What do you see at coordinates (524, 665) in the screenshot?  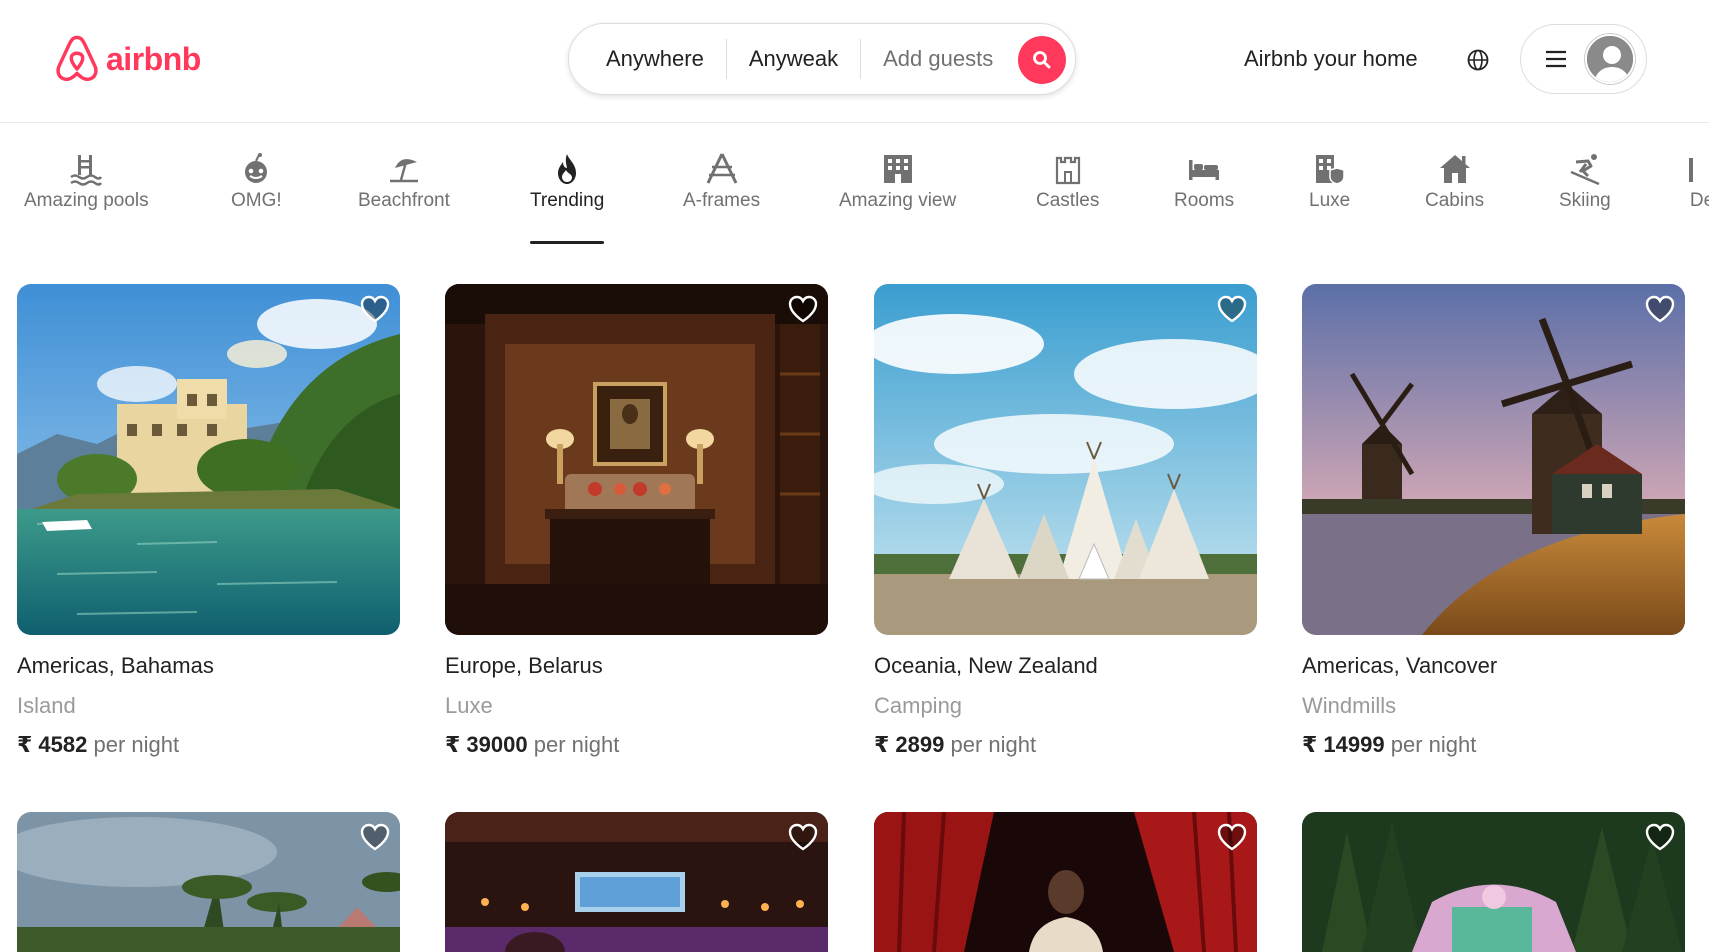 I see `listing-title: Europe, Belarus` at bounding box center [524, 665].